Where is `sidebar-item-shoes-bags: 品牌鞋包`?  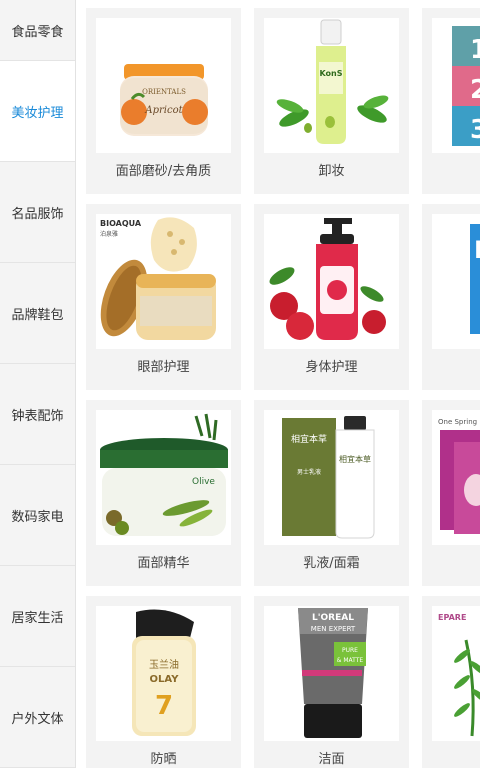
sidebar-item-shoes-bags: 品牌鞋包 is located at coordinates (37, 313).